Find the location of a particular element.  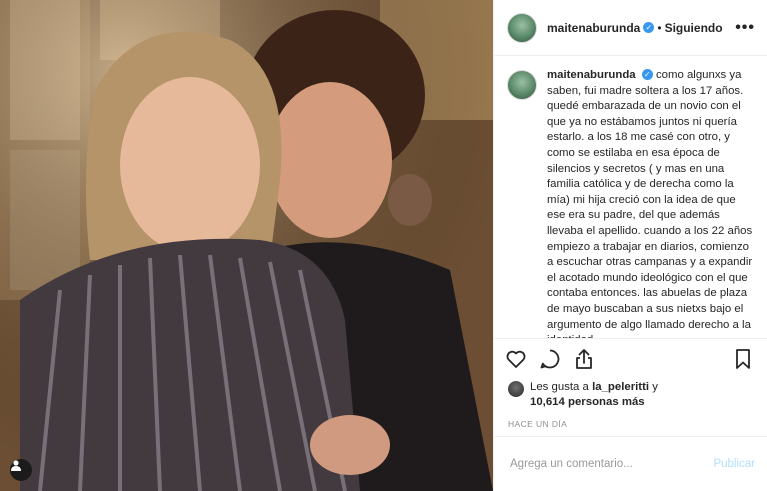

likes-prefix: Les gusta a is located at coordinates (561, 387).